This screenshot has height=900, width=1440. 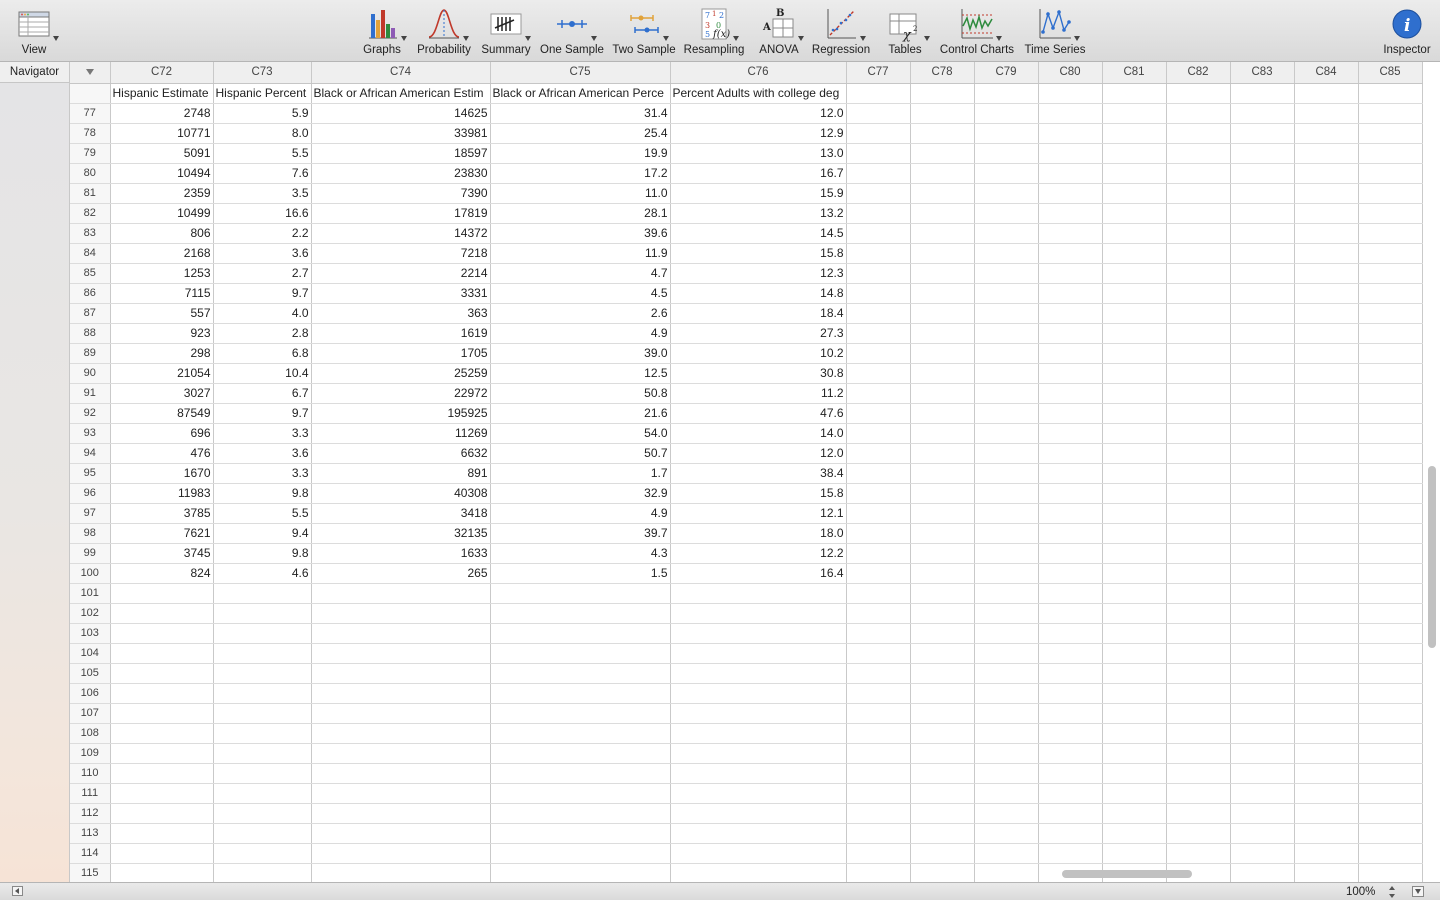 What do you see at coordinates (36, 33) in the screenshot?
I see `view-button: View` at bounding box center [36, 33].